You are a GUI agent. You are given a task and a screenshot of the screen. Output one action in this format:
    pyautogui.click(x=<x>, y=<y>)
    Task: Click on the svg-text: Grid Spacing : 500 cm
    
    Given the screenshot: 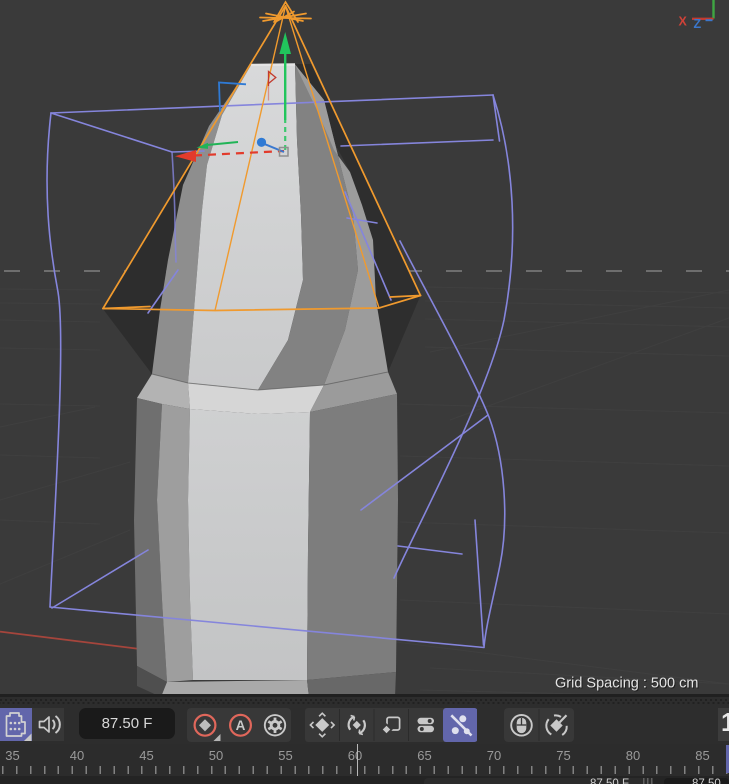 What is the action you would take?
    pyautogui.click(x=626, y=684)
    